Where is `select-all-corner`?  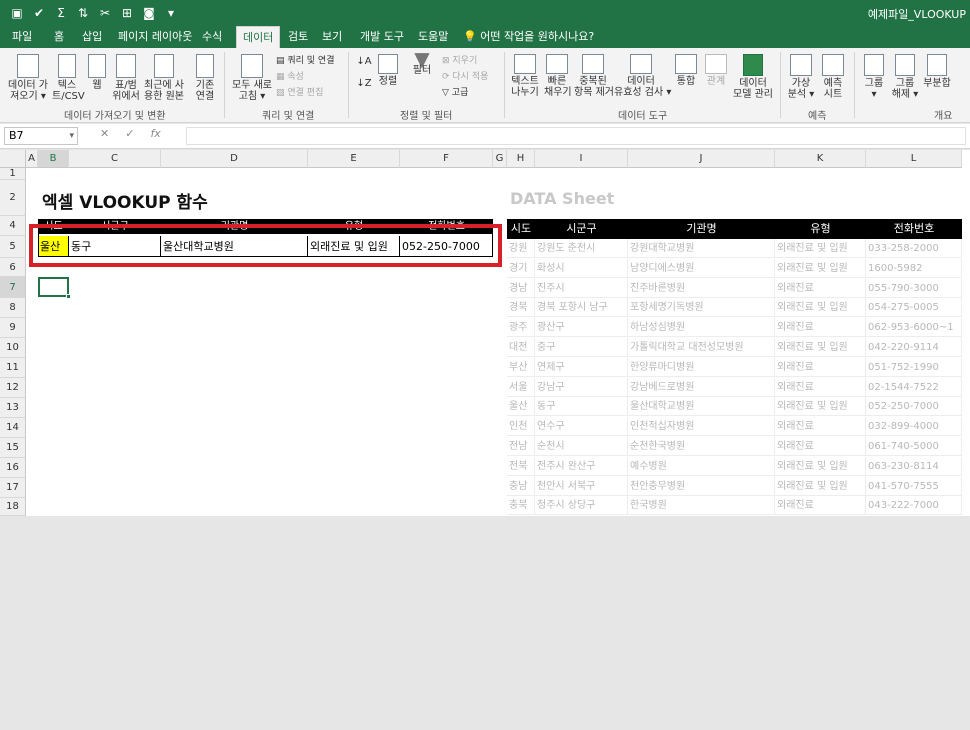
select-all-corner is located at coordinates (13, 159).